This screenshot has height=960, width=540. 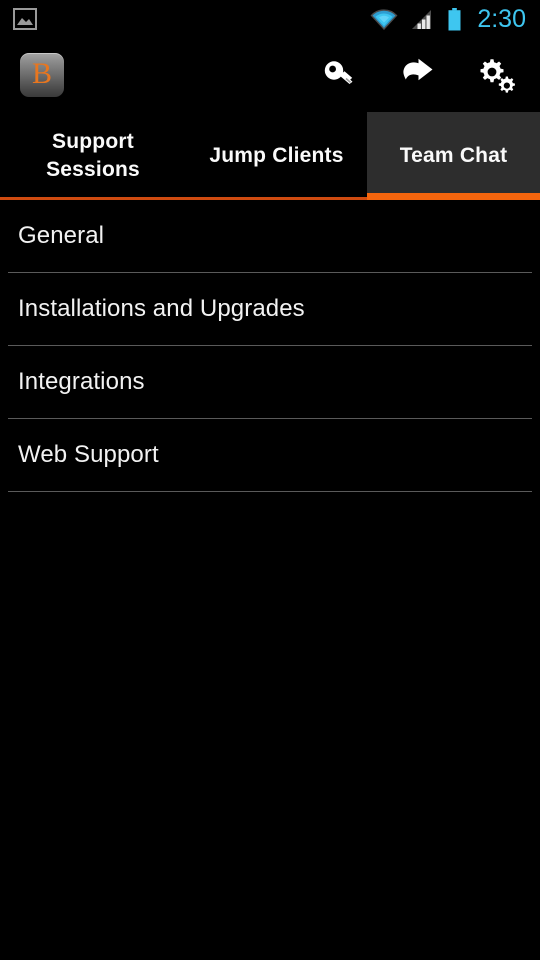 I want to click on tab-team-chat: Team Chat, so click(x=453, y=156).